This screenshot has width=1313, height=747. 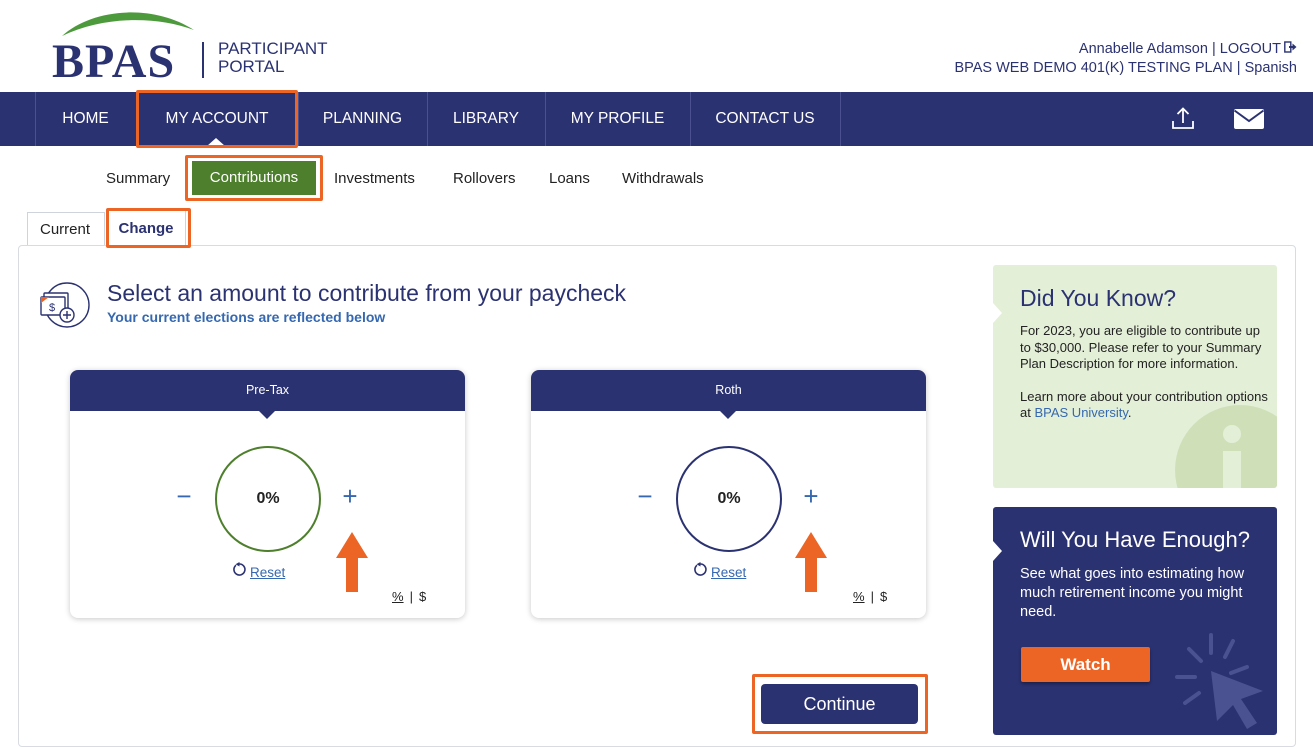 I want to click on nav-home: HOME, so click(x=85, y=119).